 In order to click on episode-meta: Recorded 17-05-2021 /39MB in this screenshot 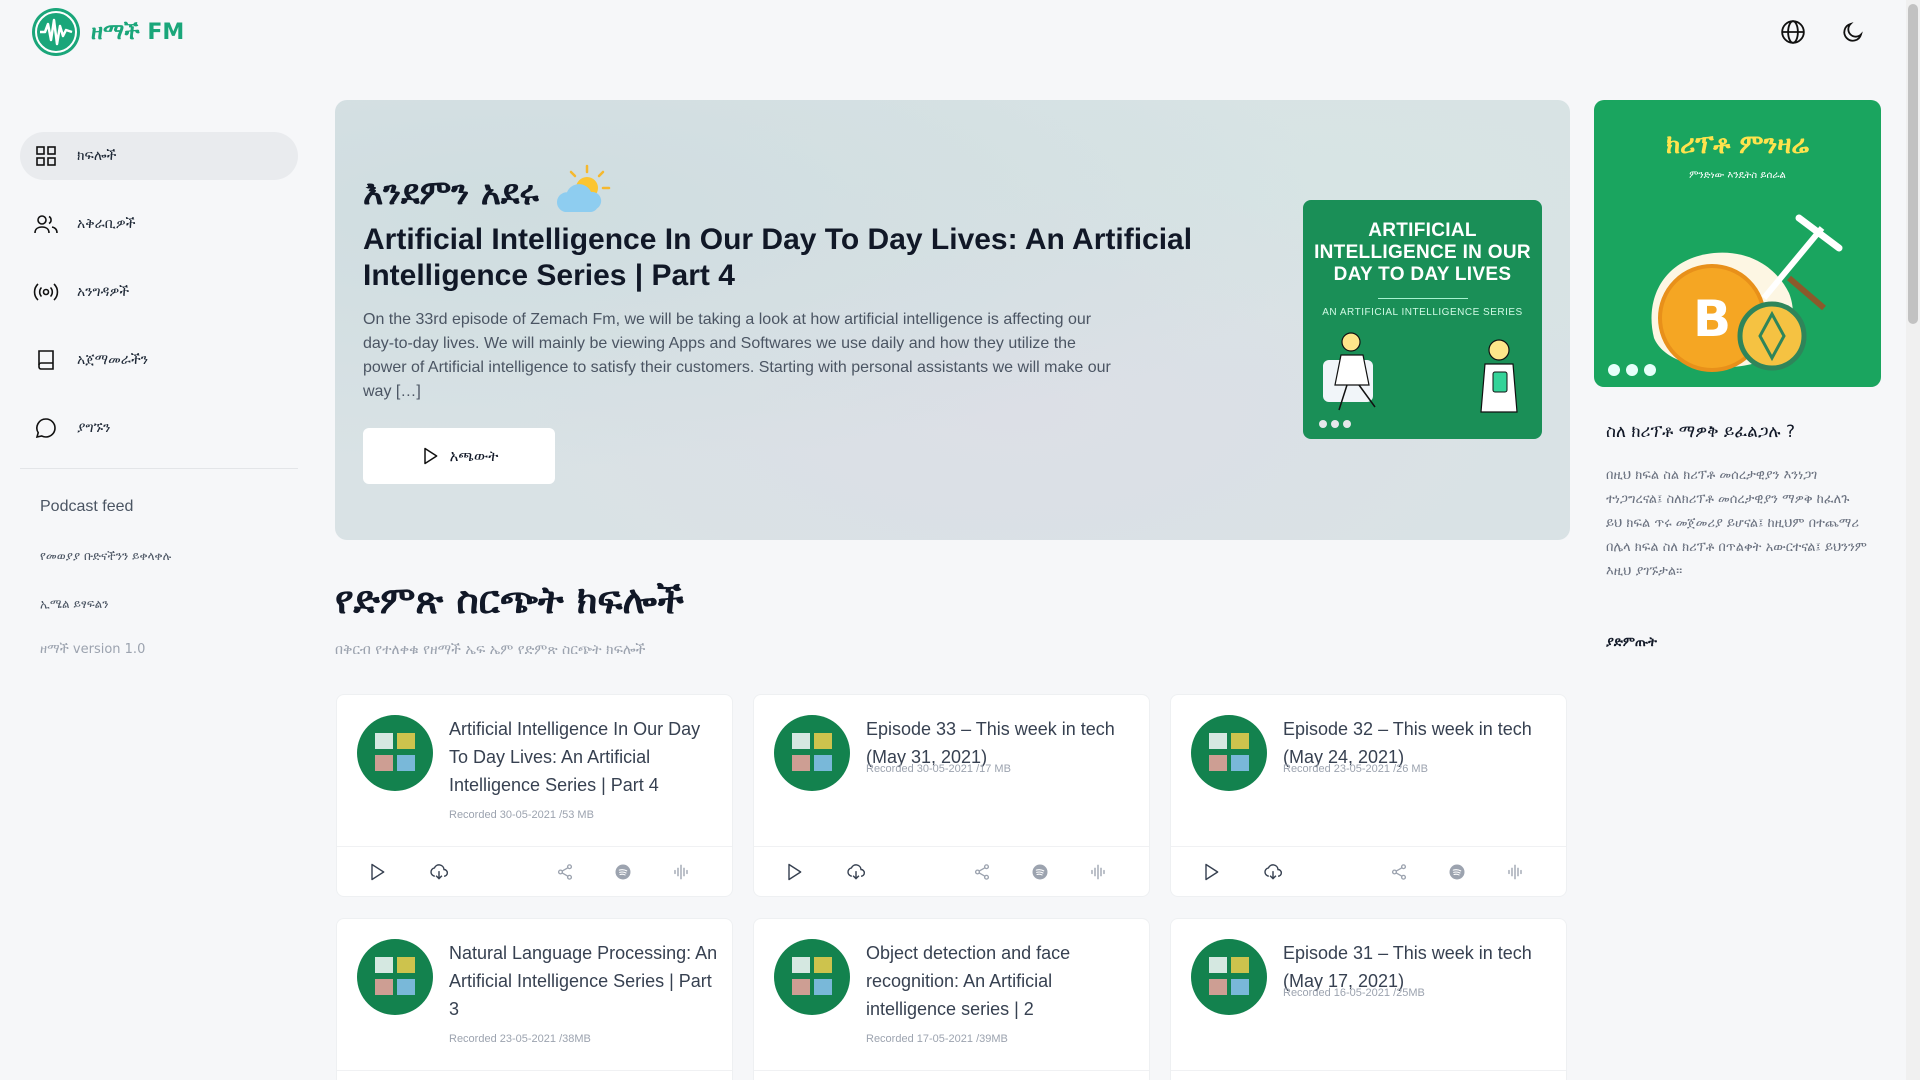, I will do `click(937, 1039)`.